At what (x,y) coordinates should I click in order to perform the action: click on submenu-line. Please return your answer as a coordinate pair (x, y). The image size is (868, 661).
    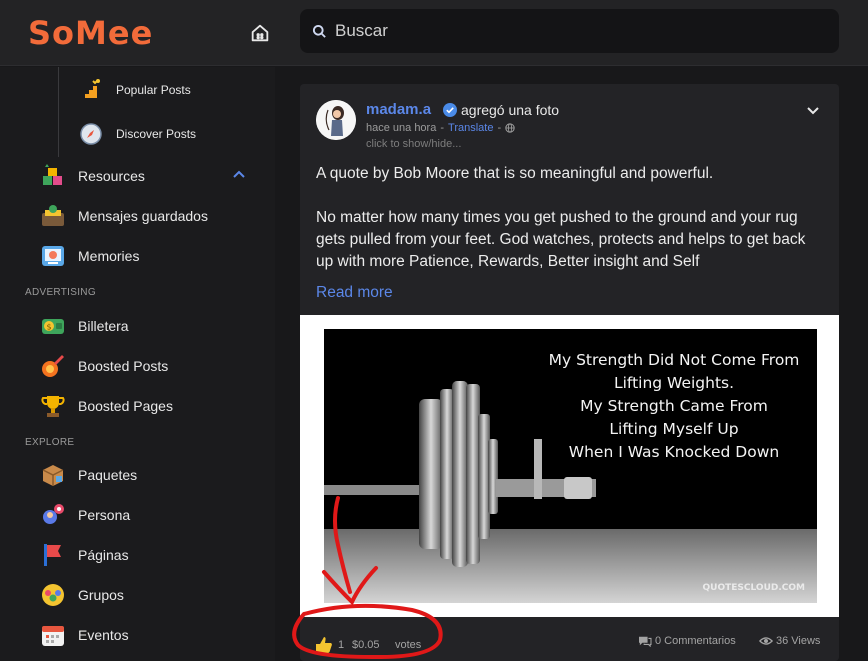
    Looking at the image, I should click on (58, 112).